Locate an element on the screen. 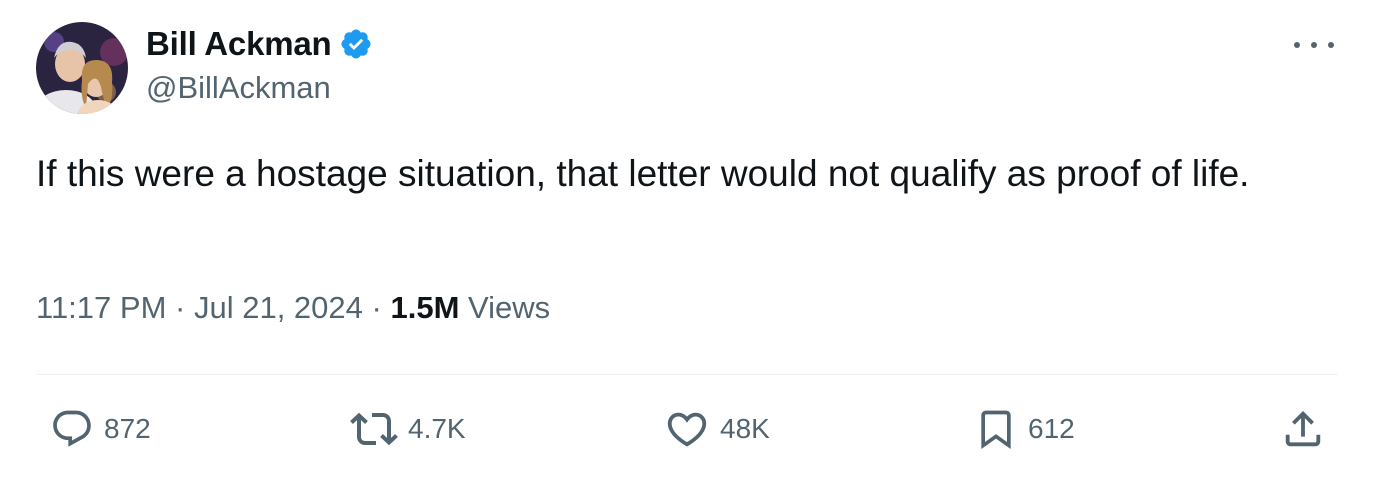  avatar-image is located at coordinates (82, 68).